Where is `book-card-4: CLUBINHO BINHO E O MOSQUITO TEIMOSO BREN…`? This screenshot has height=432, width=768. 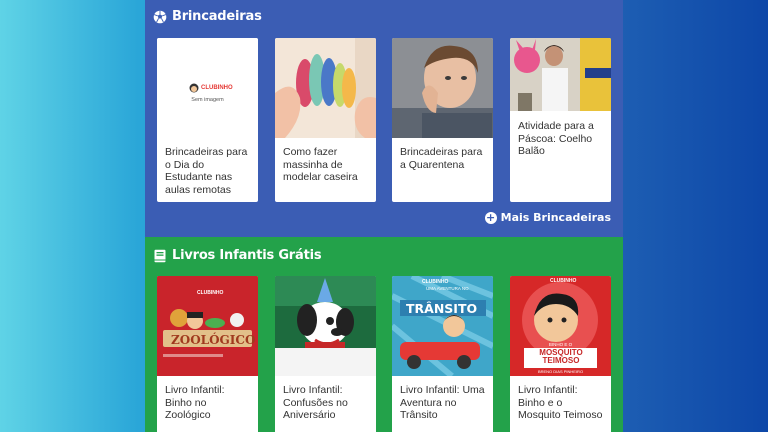
book-card-4: CLUBINHO BINHO E O MOSQUITO TEIMOSO BREN… is located at coordinates (560, 354).